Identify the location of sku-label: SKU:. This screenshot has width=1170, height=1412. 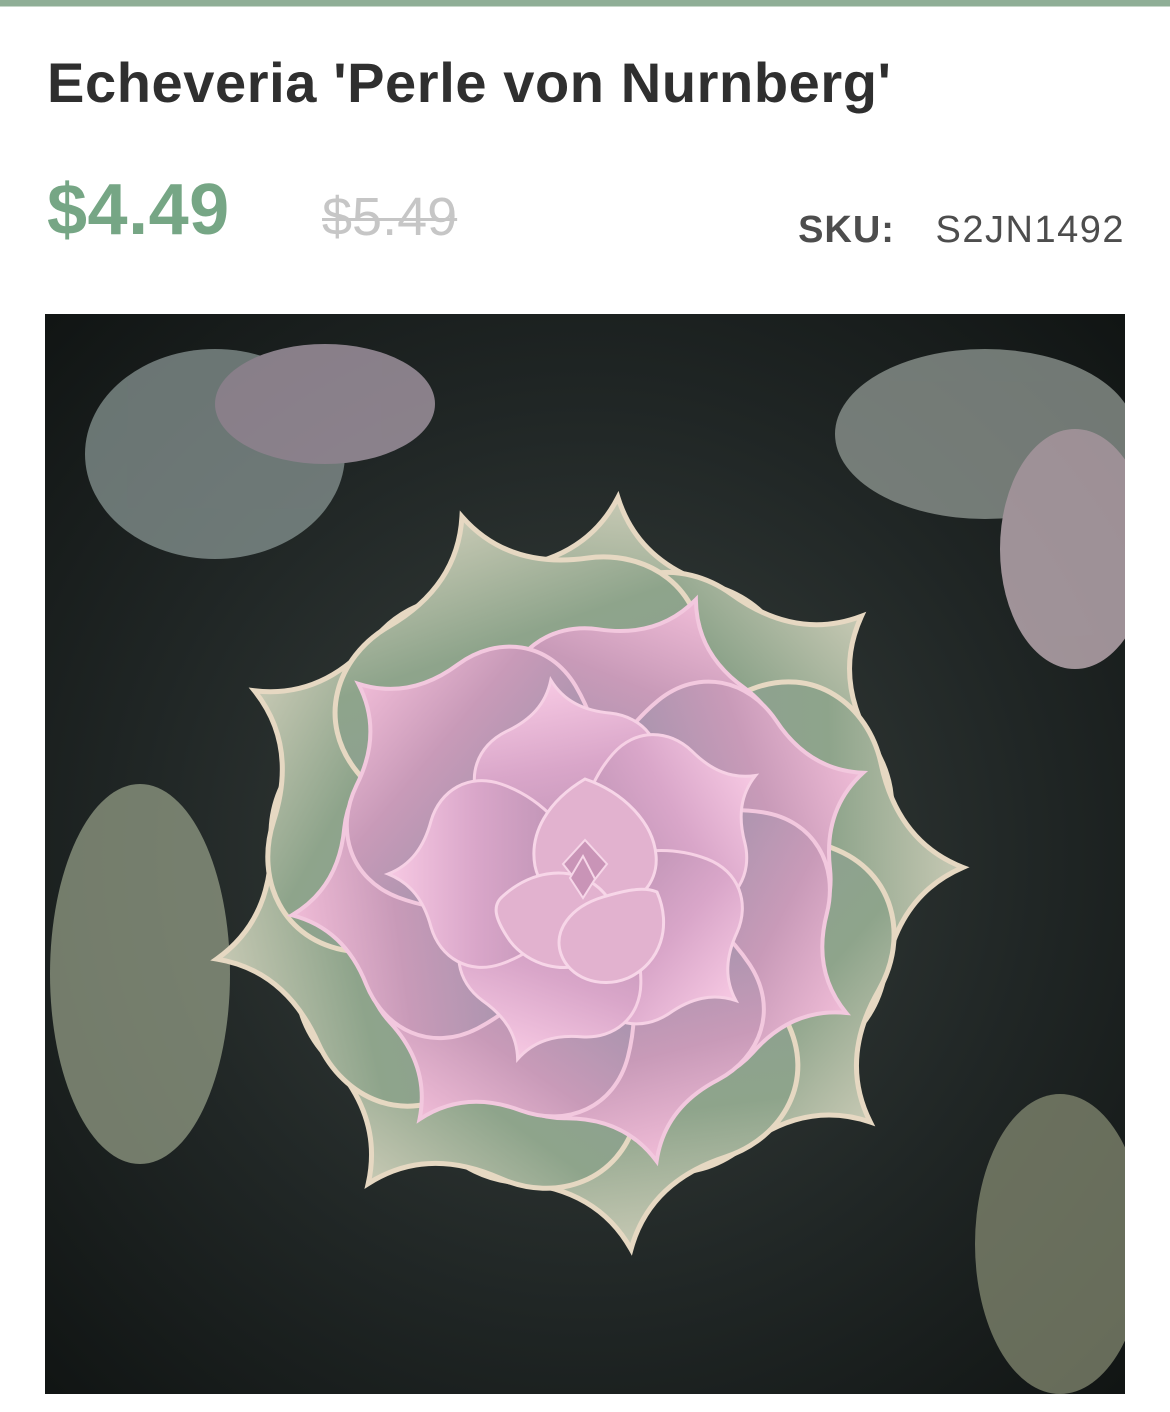
(846, 230).